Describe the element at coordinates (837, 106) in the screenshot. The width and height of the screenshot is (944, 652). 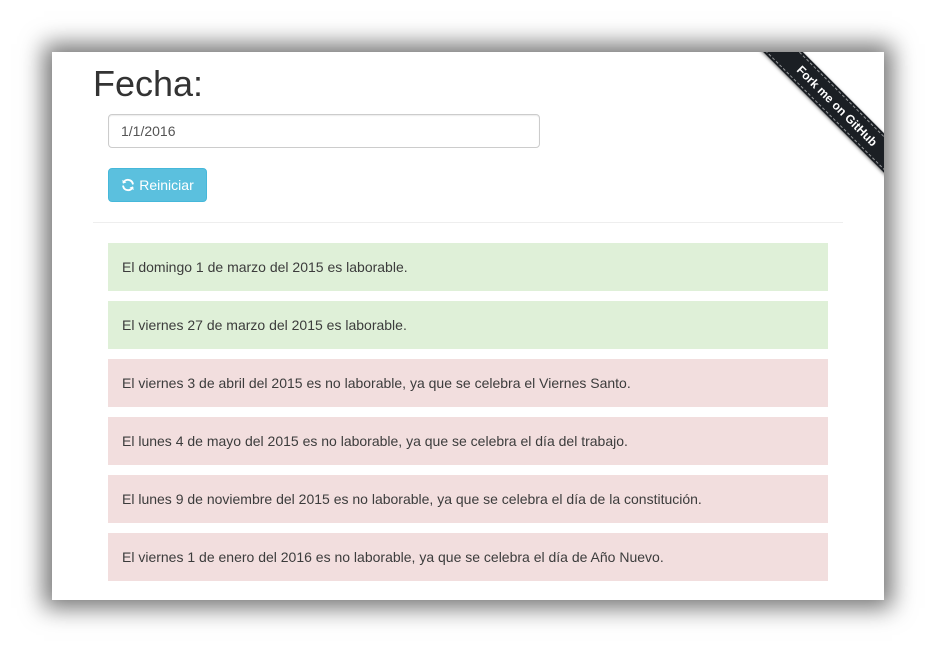
I see `github-ribbon-label: Fork me on GitHub` at that location.